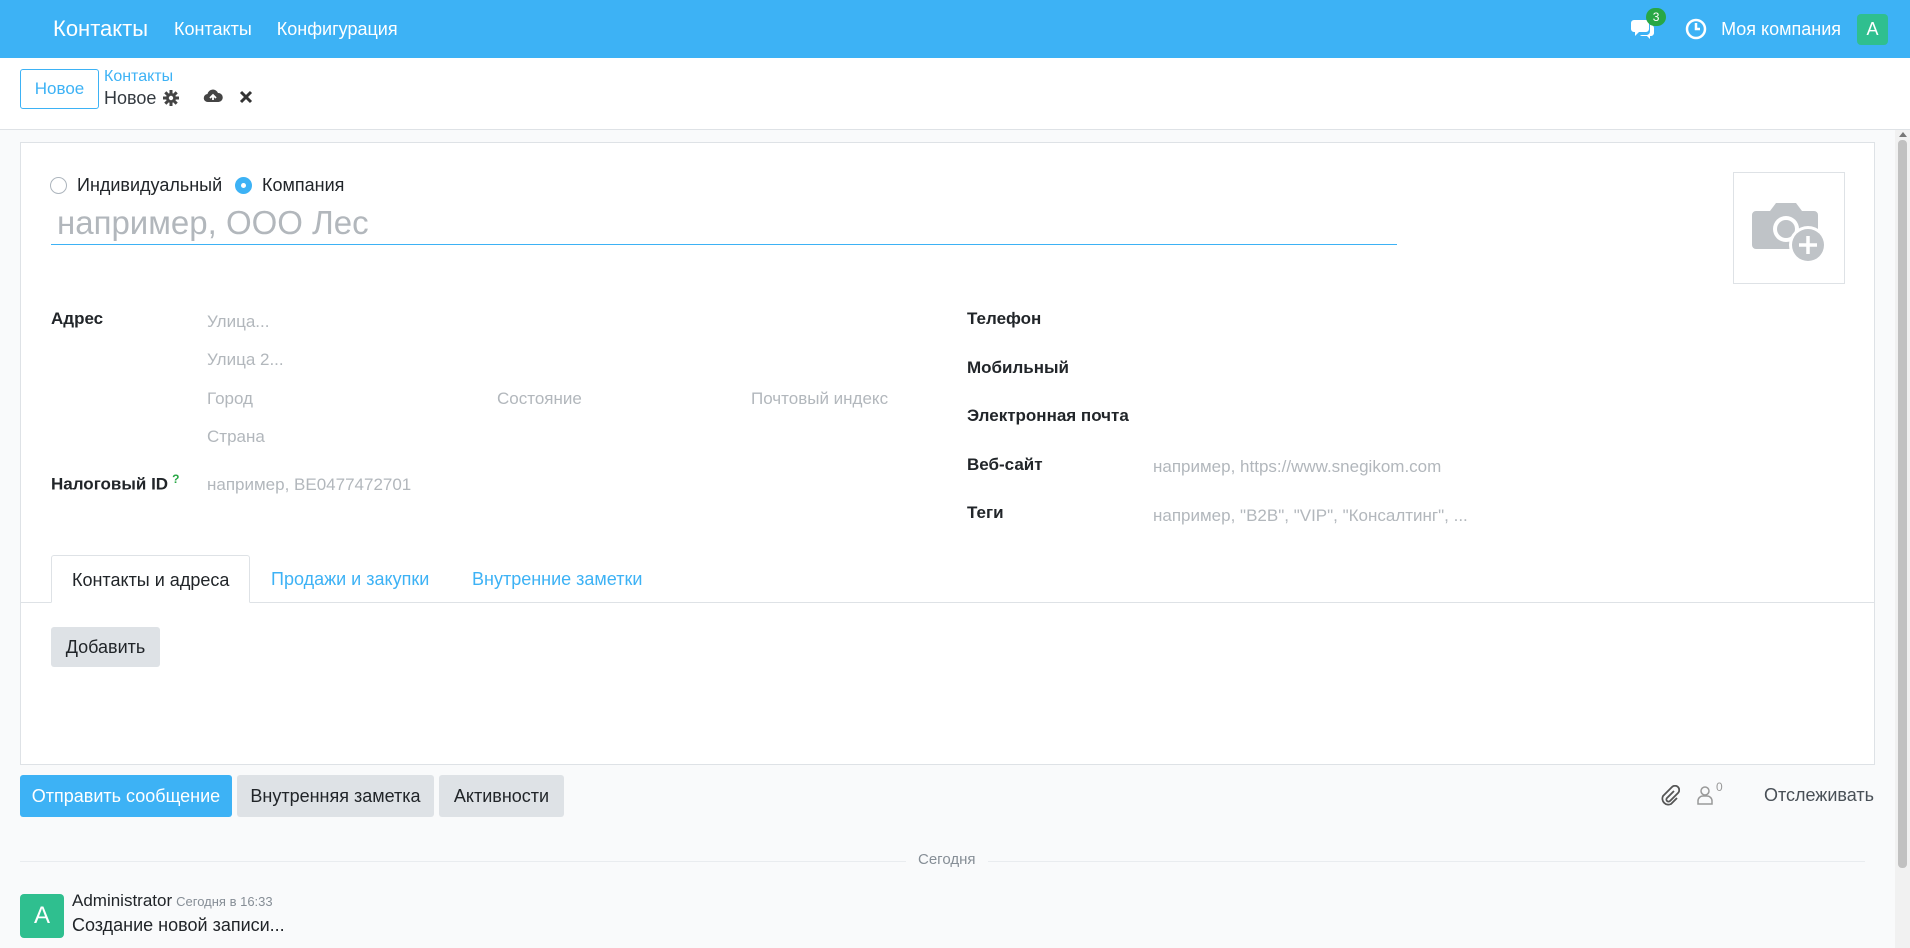  What do you see at coordinates (115, 483) in the screenshot?
I see `tax-id-label: Налоговый ID?` at bounding box center [115, 483].